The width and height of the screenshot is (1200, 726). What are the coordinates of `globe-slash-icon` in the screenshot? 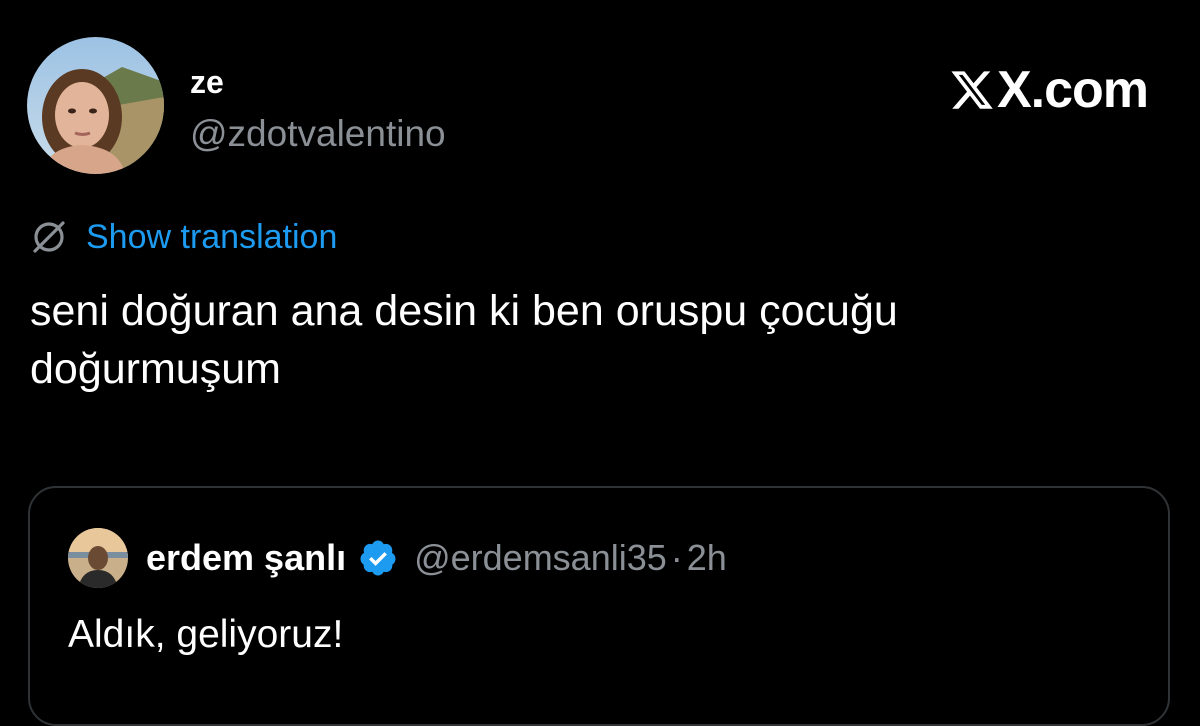 It's located at (49, 237).